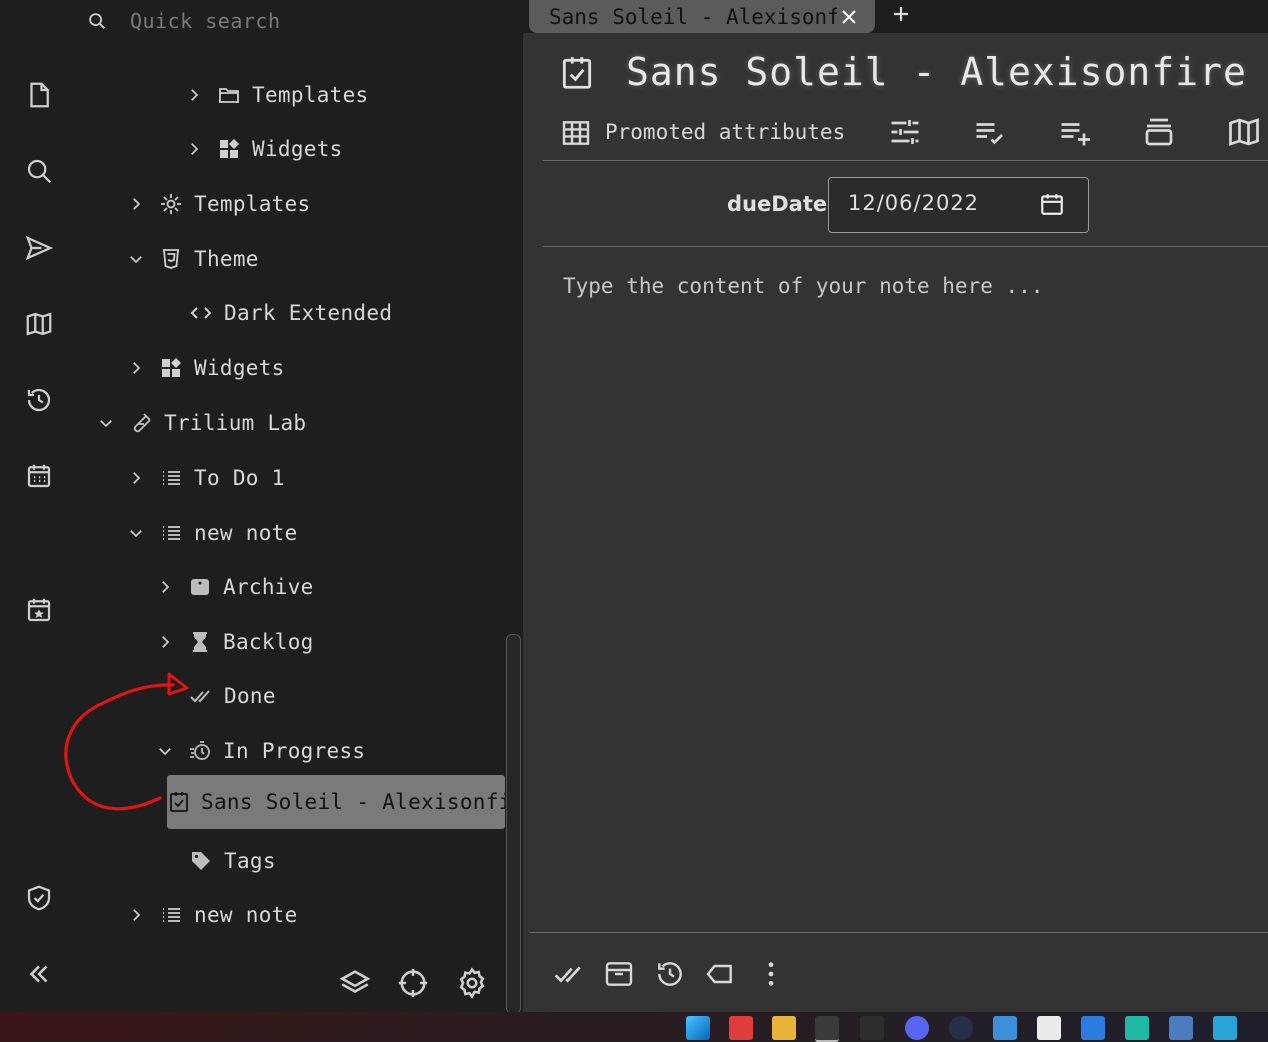  What do you see at coordinates (619, 974) in the screenshot?
I see `archive-box-icon` at bounding box center [619, 974].